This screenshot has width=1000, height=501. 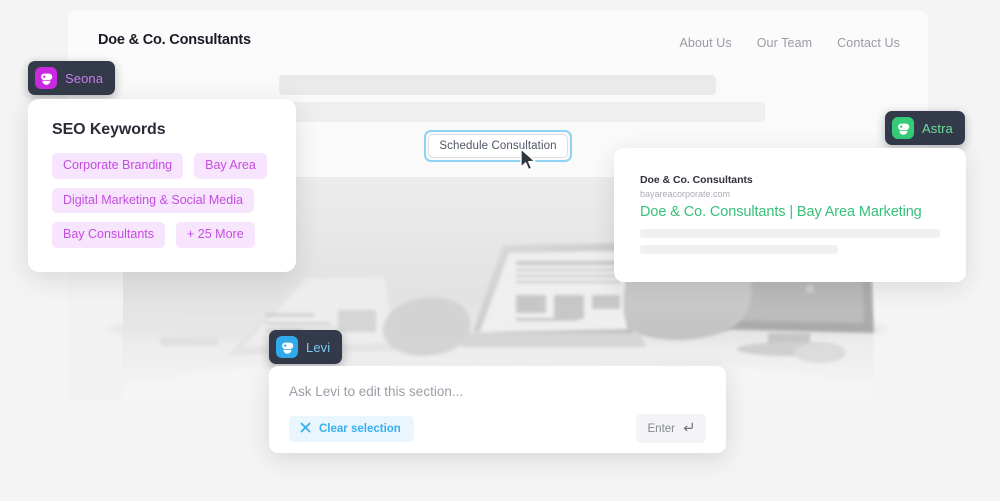 I want to click on selected-element-outline: Schedule Consultation, so click(x=498, y=146).